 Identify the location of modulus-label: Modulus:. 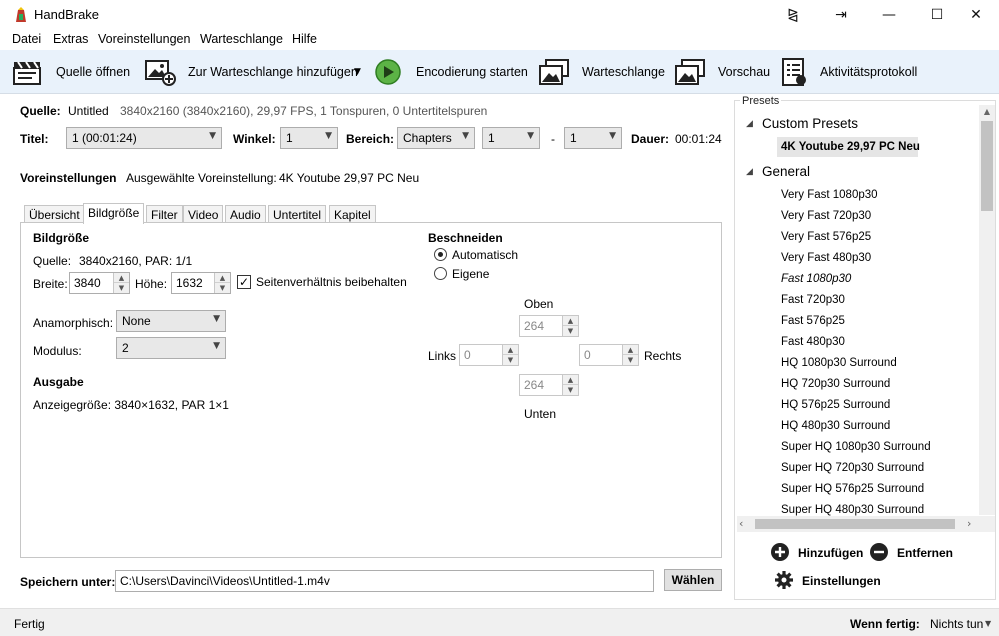
(57, 351).